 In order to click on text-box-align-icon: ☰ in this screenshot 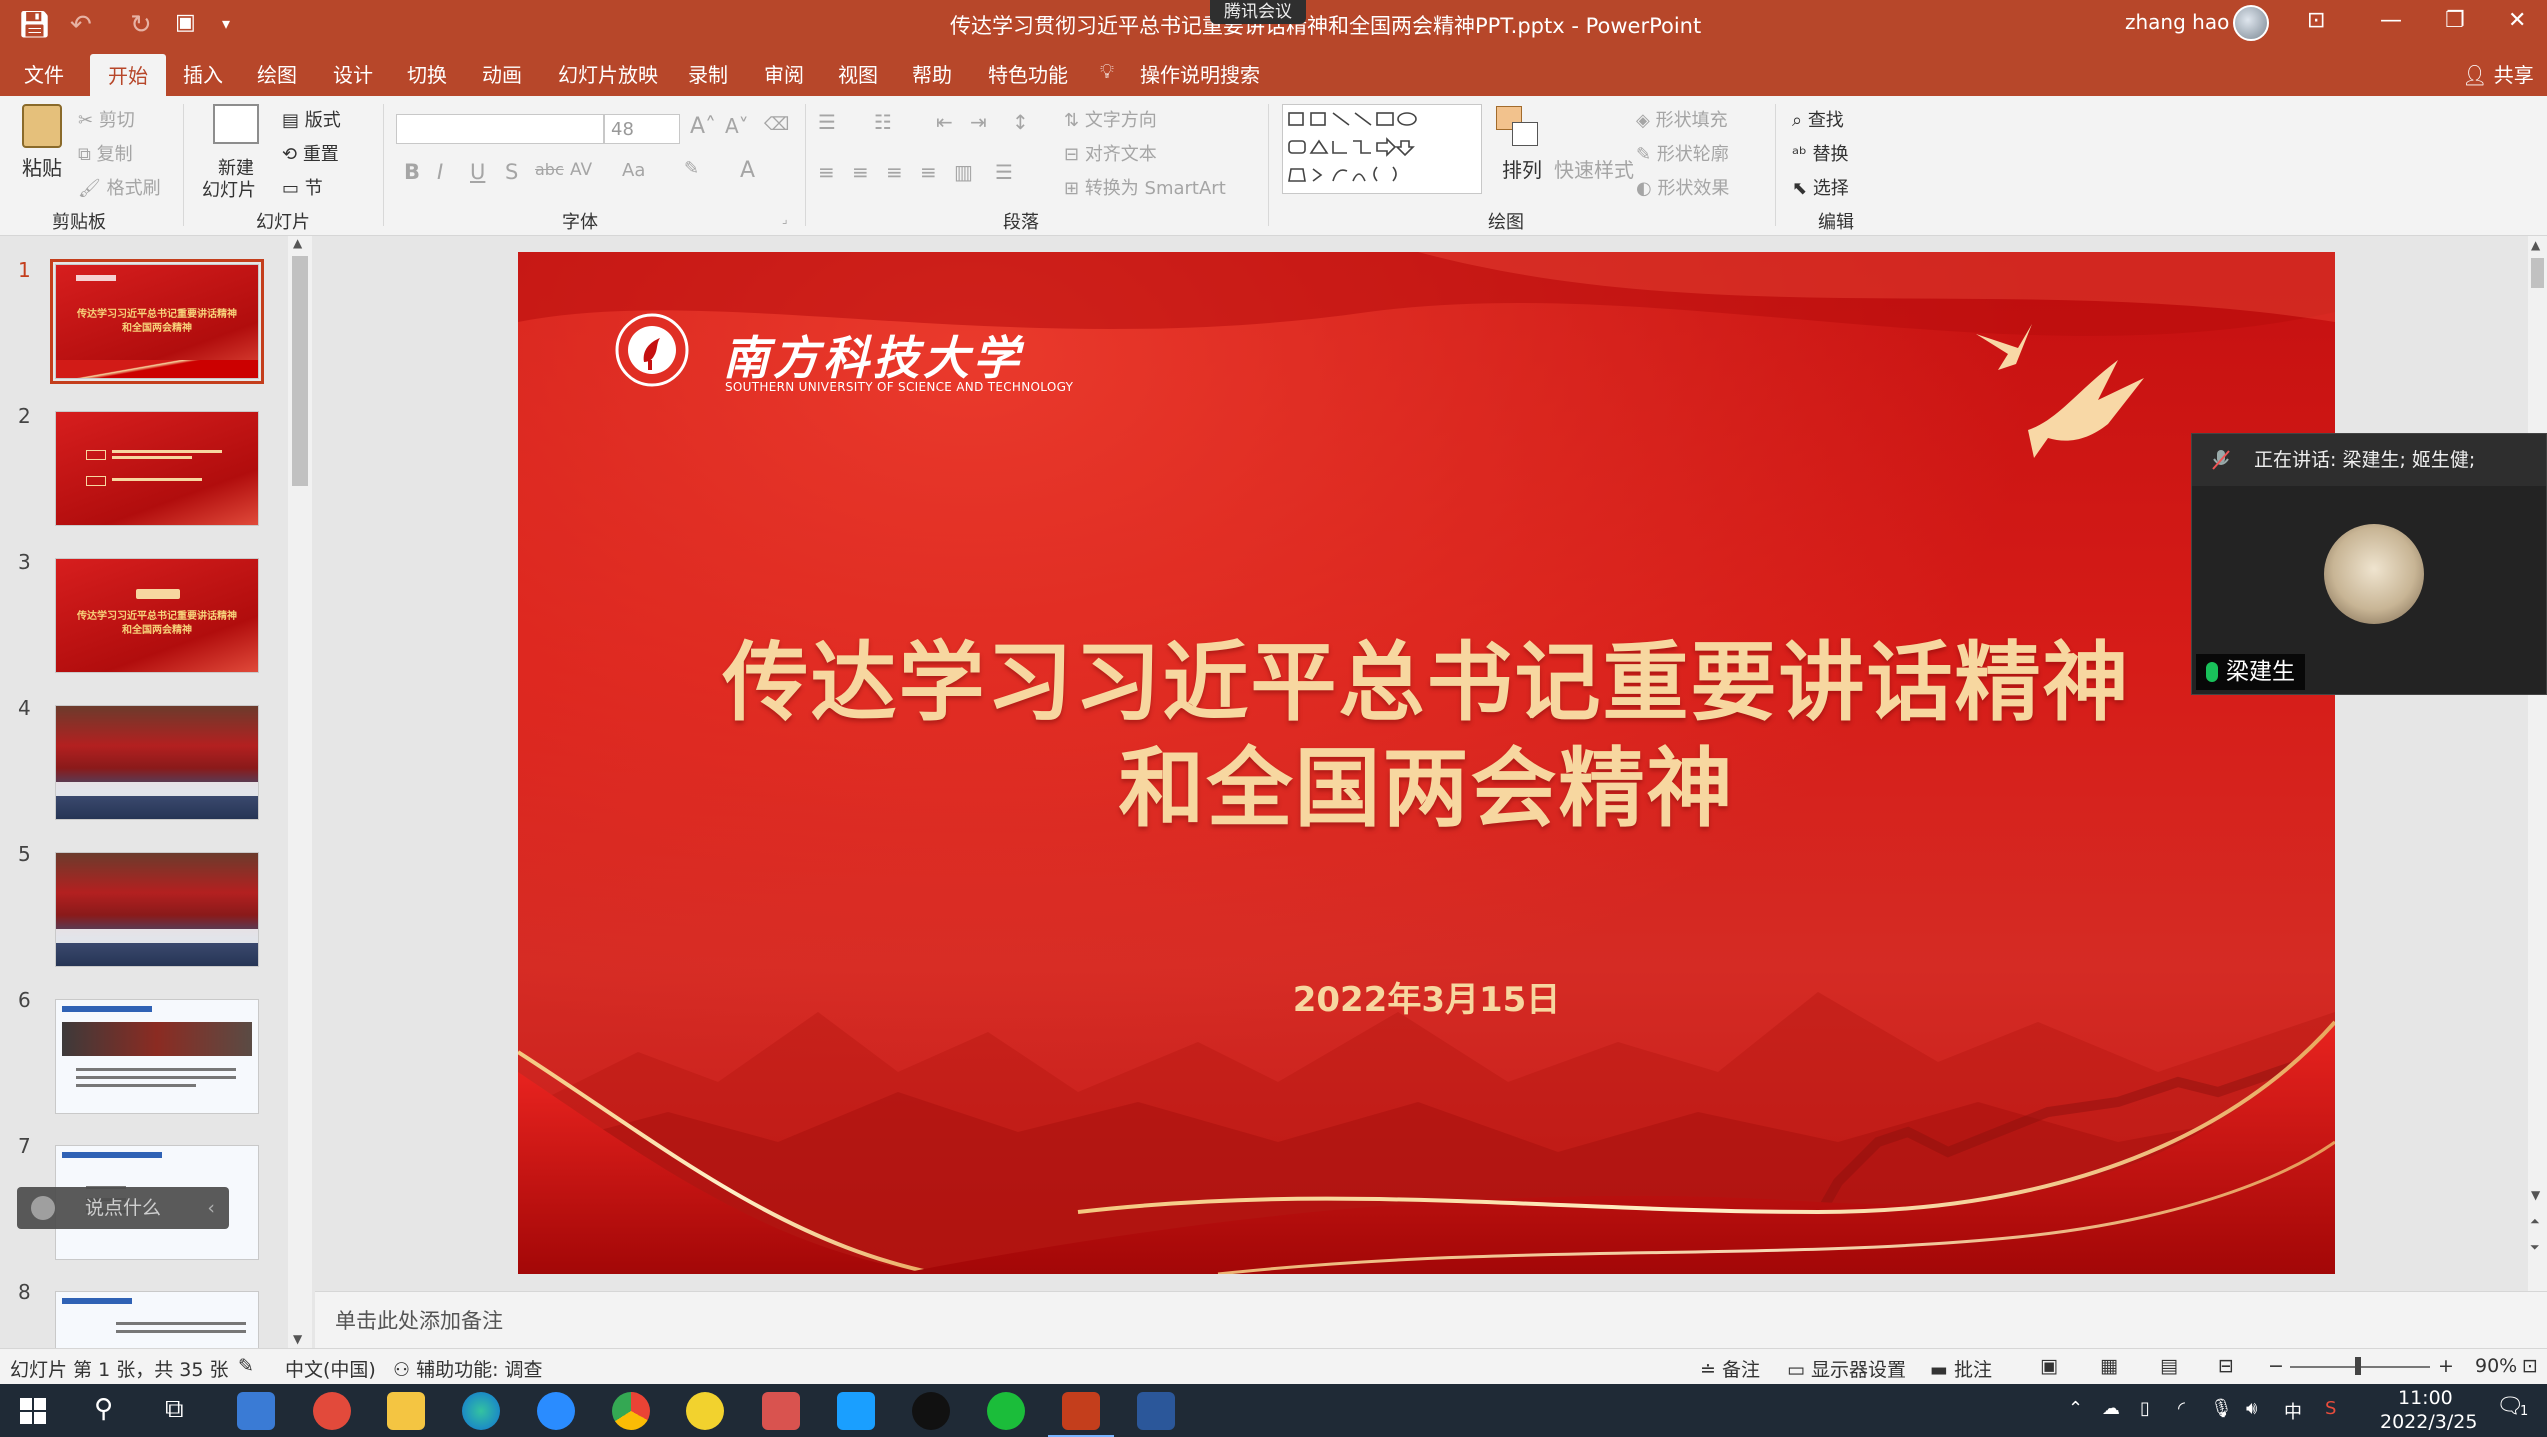, I will do `click(1004, 172)`.